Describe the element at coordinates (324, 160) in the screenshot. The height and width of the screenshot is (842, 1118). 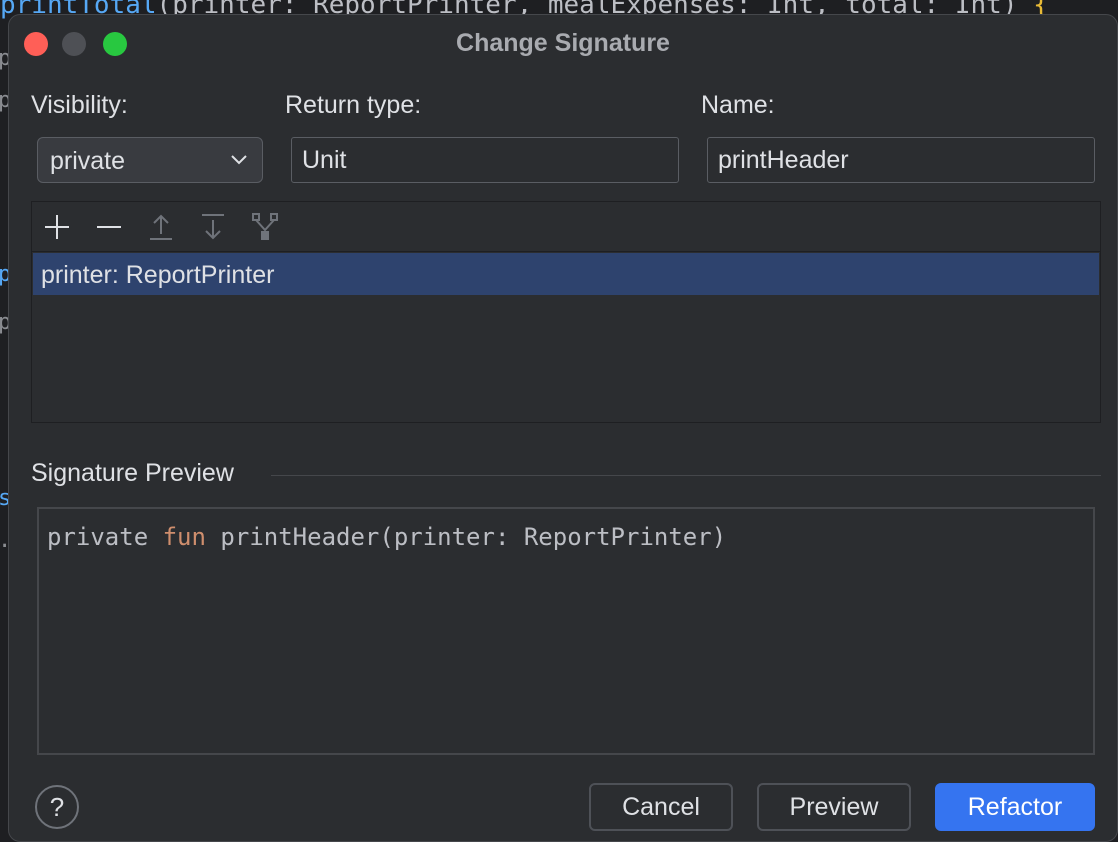
I see `return-type-value: Unit` at that location.